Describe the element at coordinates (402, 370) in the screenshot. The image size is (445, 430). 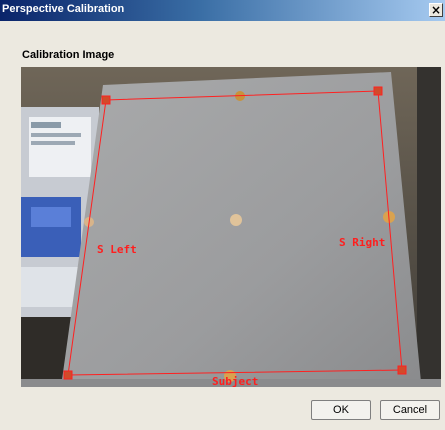
I see `corner-handle-bottom-right` at that location.